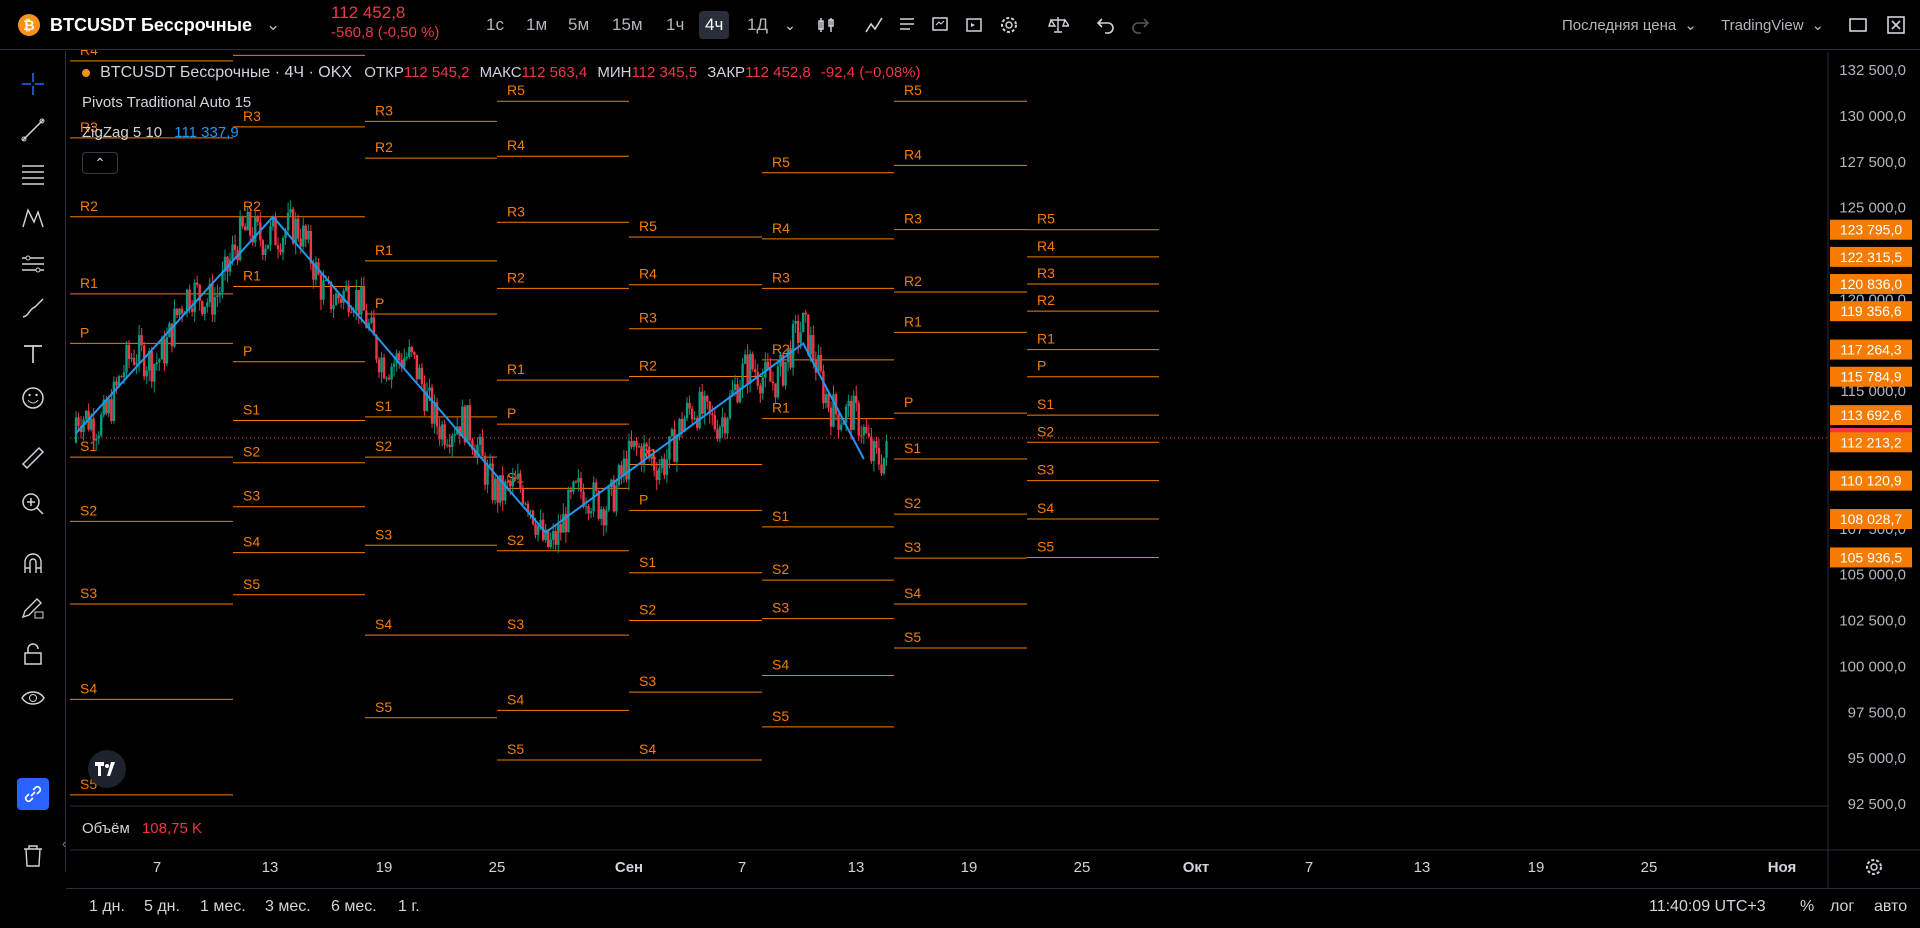  Describe the element at coordinates (1106, 25) in the screenshot. I see `undo-icon` at that location.